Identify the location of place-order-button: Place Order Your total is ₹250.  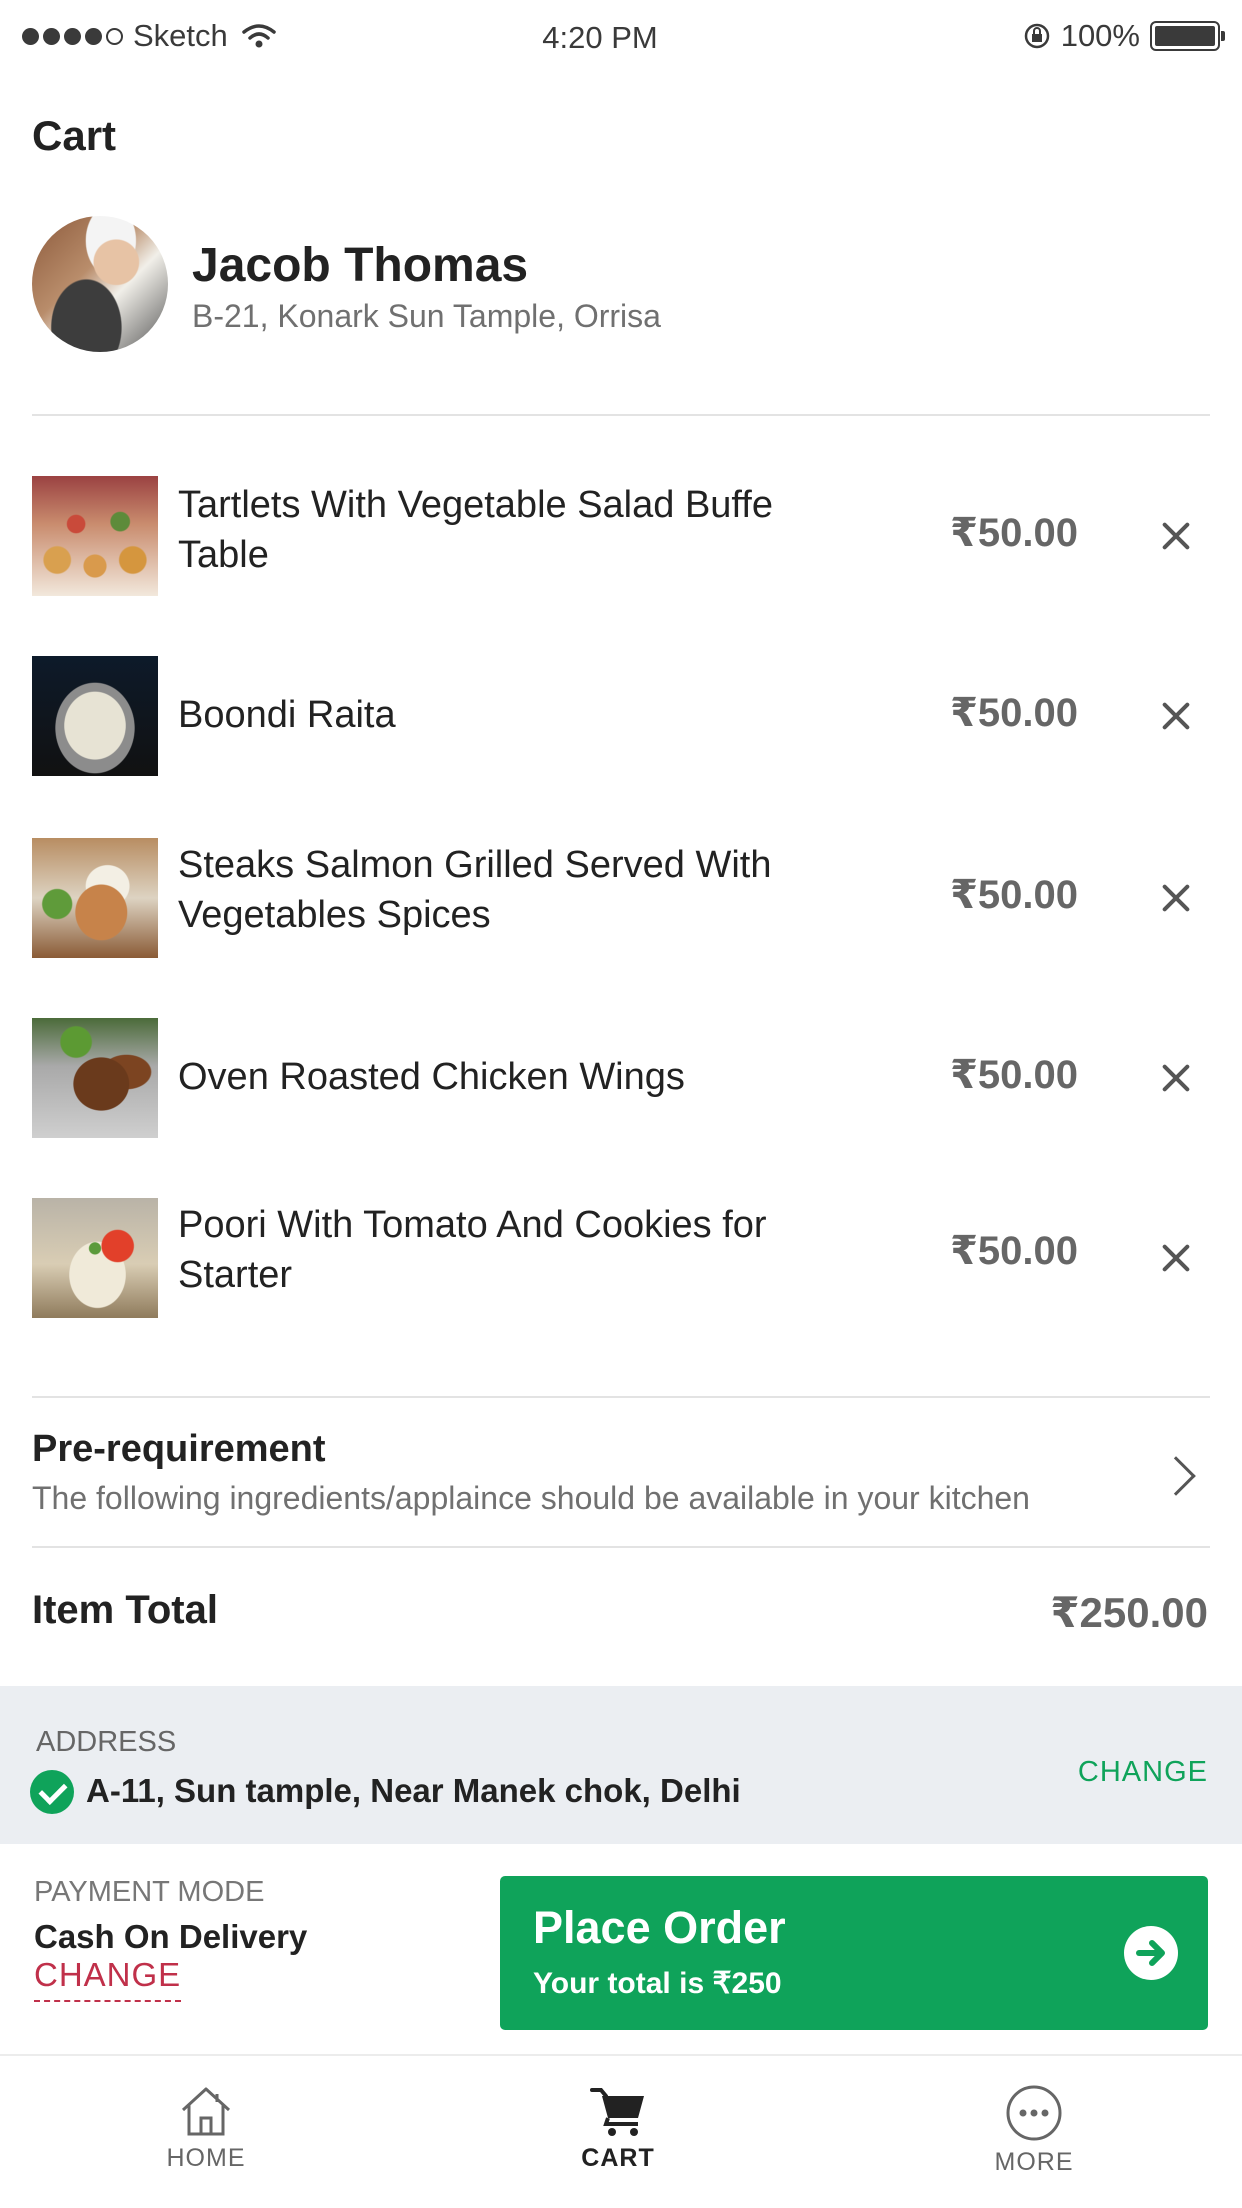
(854, 1953).